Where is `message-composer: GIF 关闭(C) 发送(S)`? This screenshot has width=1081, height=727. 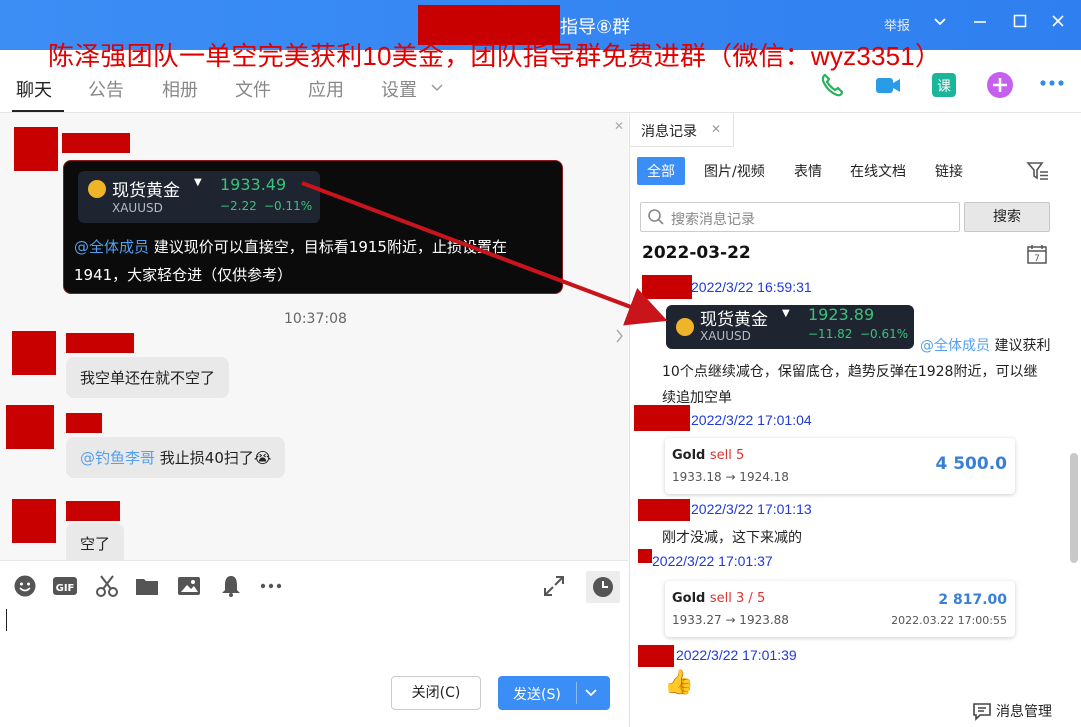
message-composer: GIF 关闭(C) 发送(S) is located at coordinates (314, 643).